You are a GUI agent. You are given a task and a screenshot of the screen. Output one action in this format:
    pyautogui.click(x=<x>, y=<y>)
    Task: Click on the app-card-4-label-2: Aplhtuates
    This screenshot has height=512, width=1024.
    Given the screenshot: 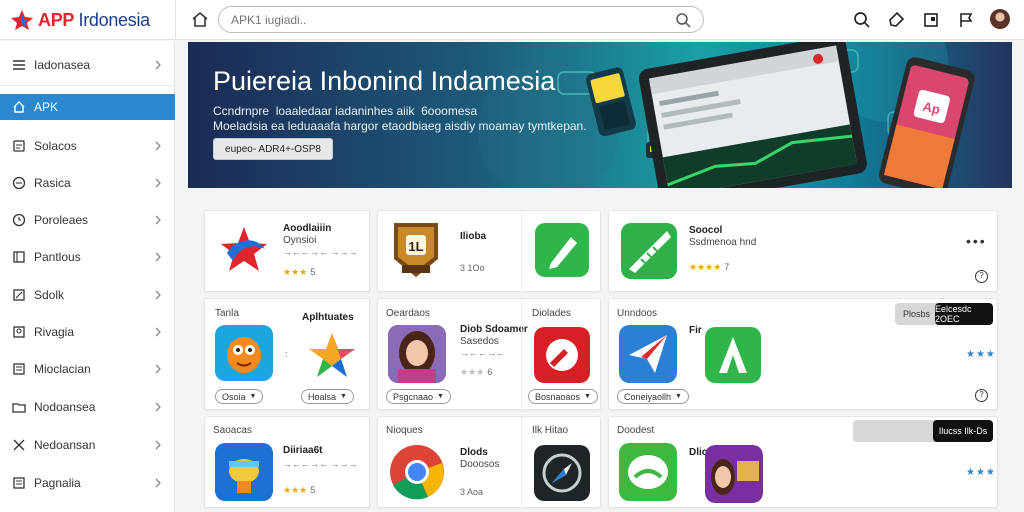 What is the action you would take?
    pyautogui.click(x=328, y=317)
    